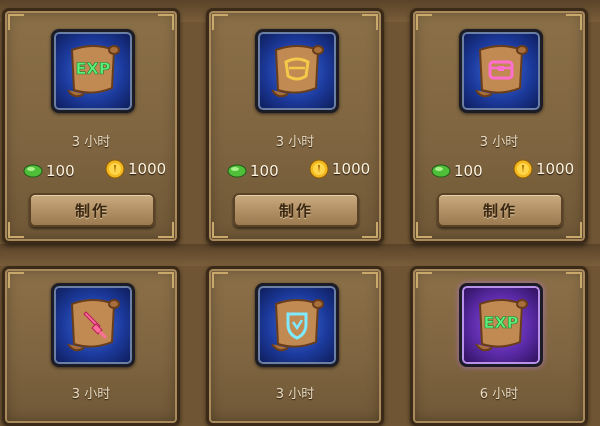 This screenshot has height=426, width=600. Describe the element at coordinates (501, 71) in the screenshot. I see `chest-scroll-icon` at that location.